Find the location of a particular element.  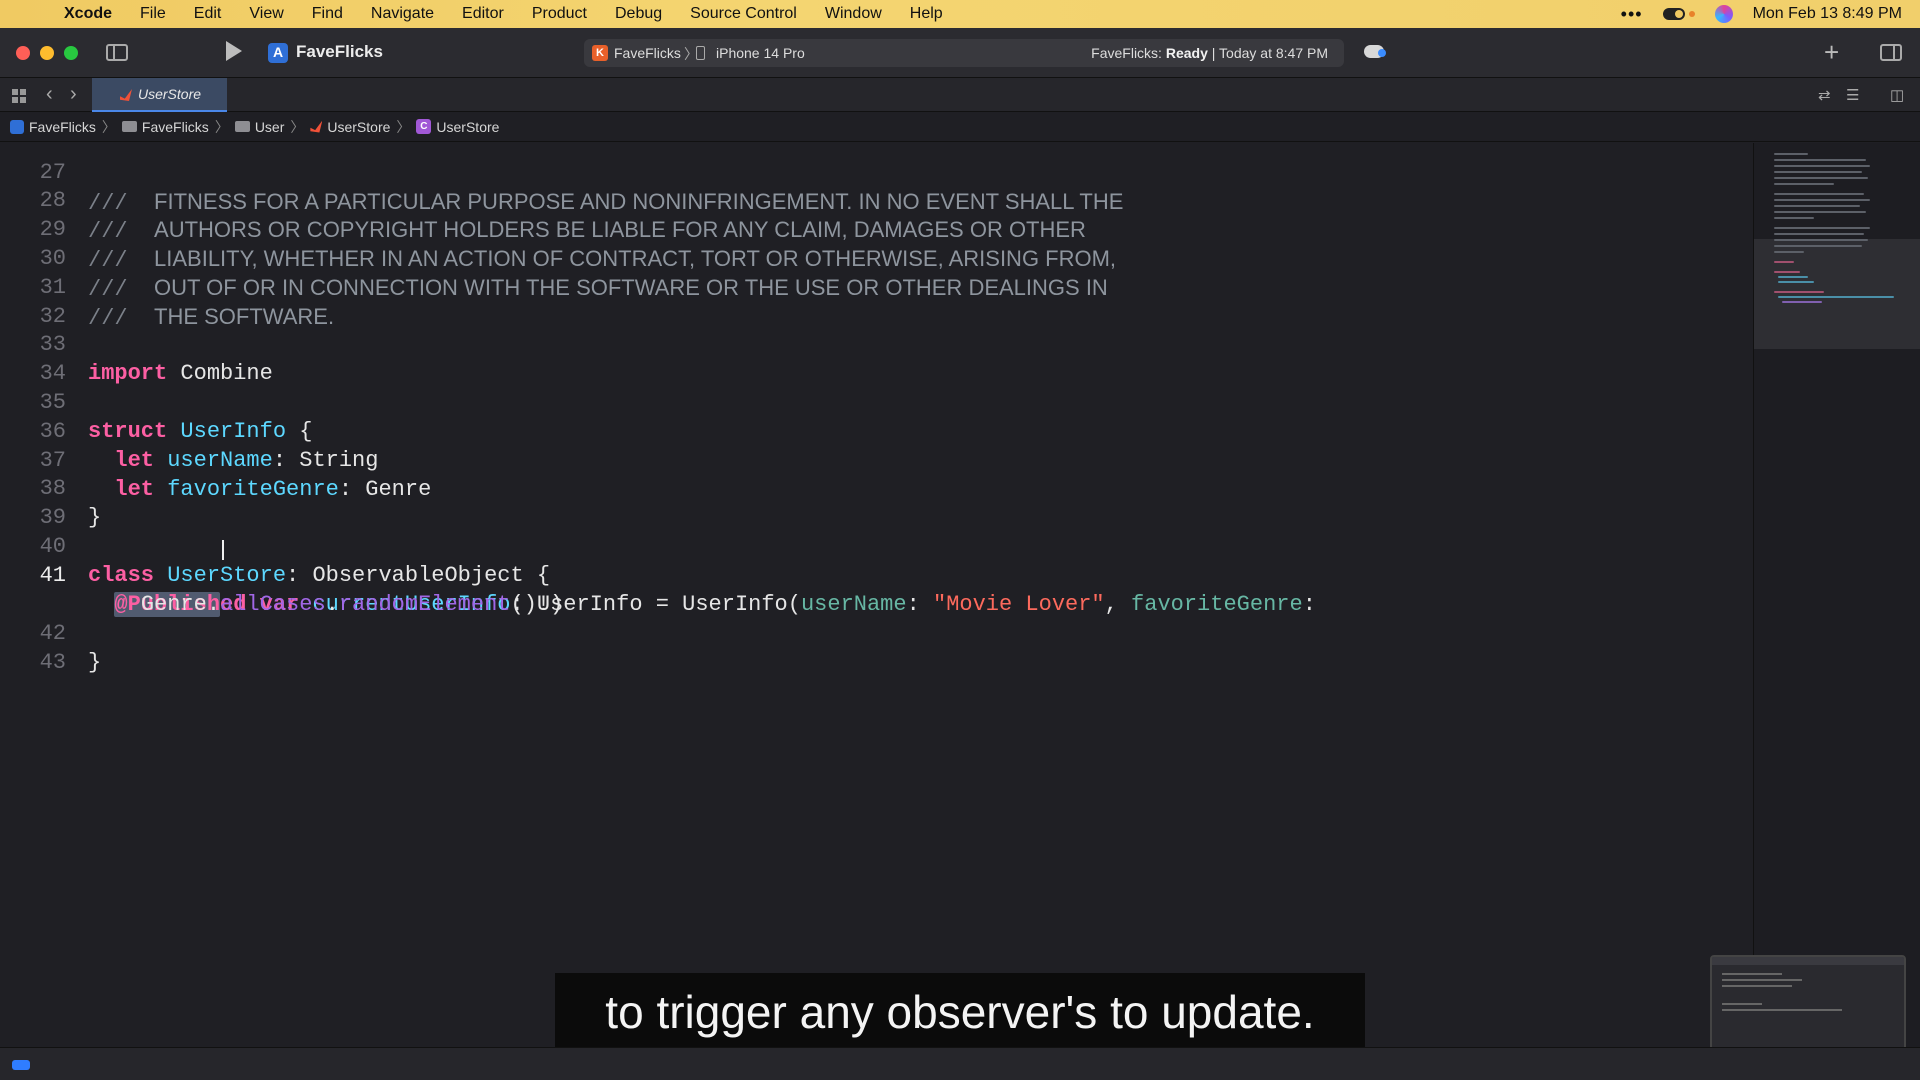

folder-icon is located at coordinates (242, 126).